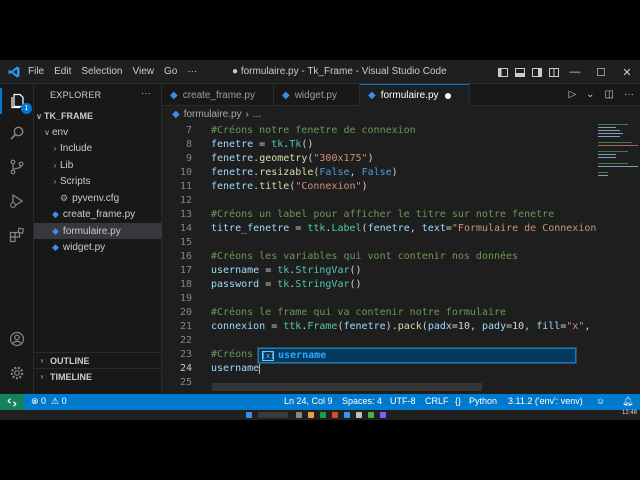 Image resolution: width=640 pixels, height=480 pixels. I want to click on settings-gear-icon, so click(17, 373).